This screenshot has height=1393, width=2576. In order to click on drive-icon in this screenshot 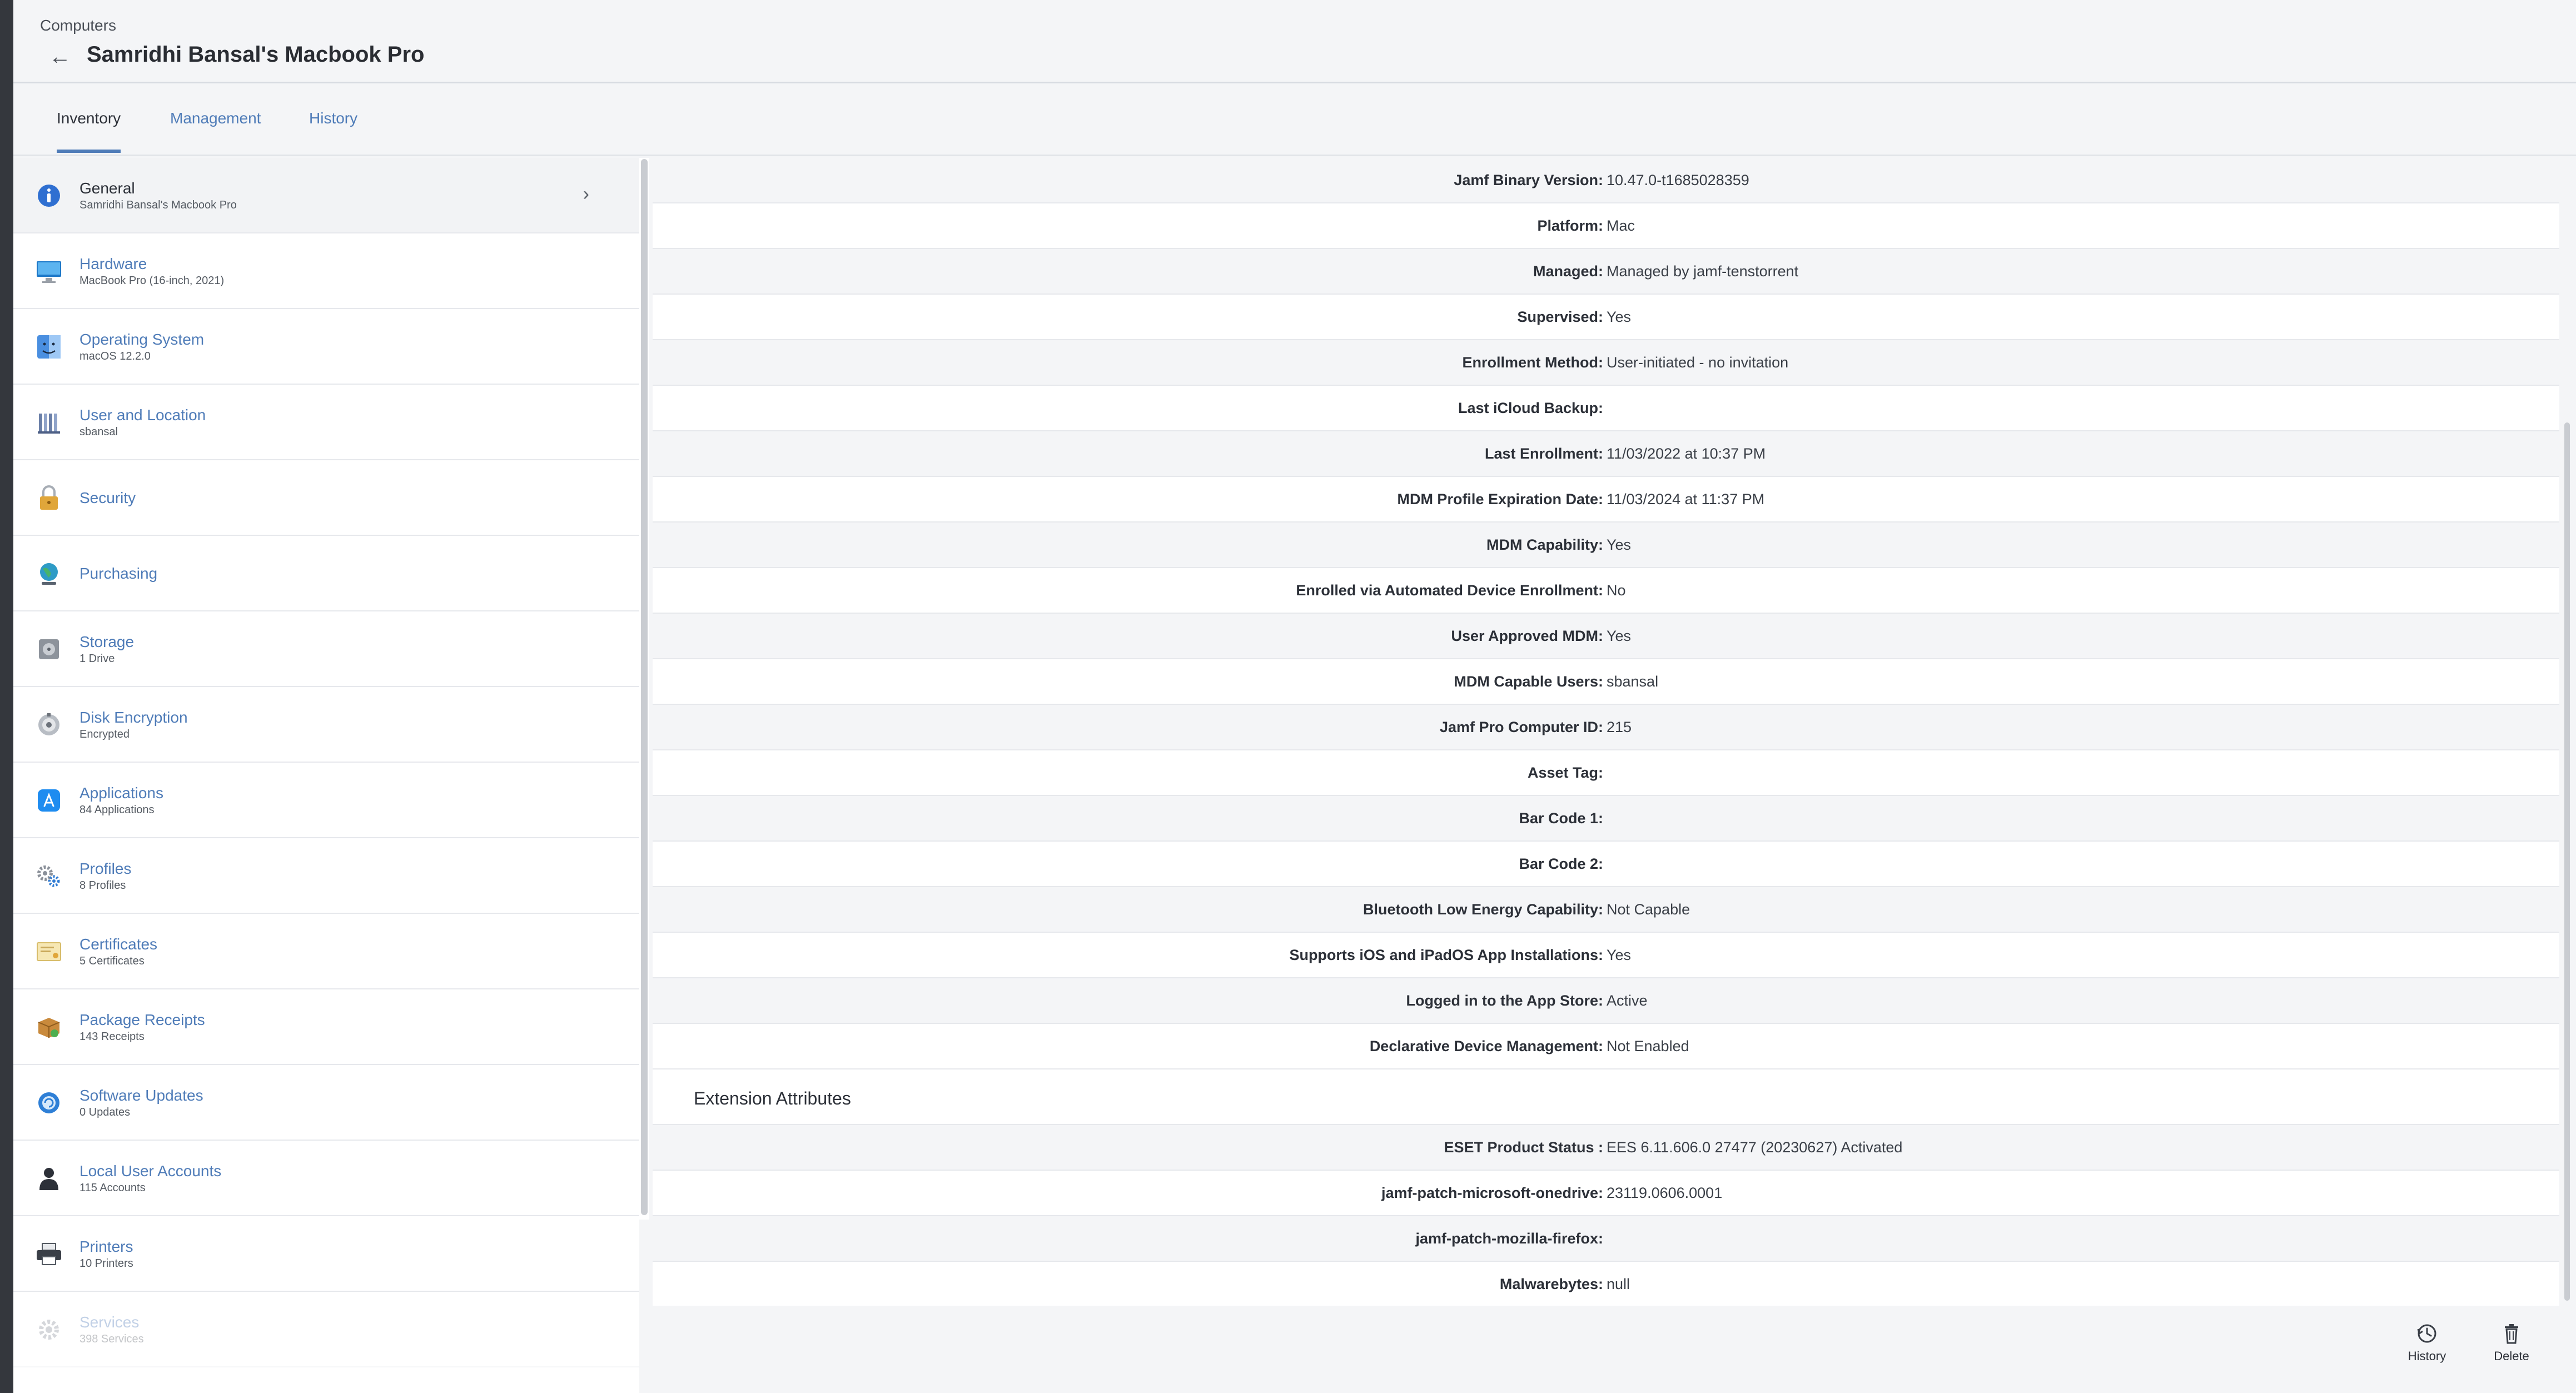, I will do `click(49, 650)`.